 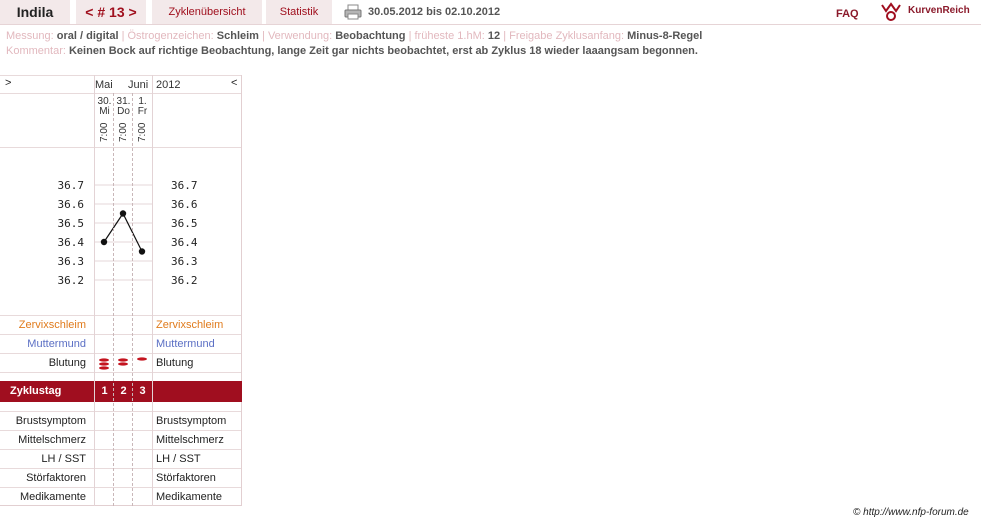 What do you see at coordinates (299, 12) in the screenshot?
I see `tab-statistik: Statistik` at bounding box center [299, 12].